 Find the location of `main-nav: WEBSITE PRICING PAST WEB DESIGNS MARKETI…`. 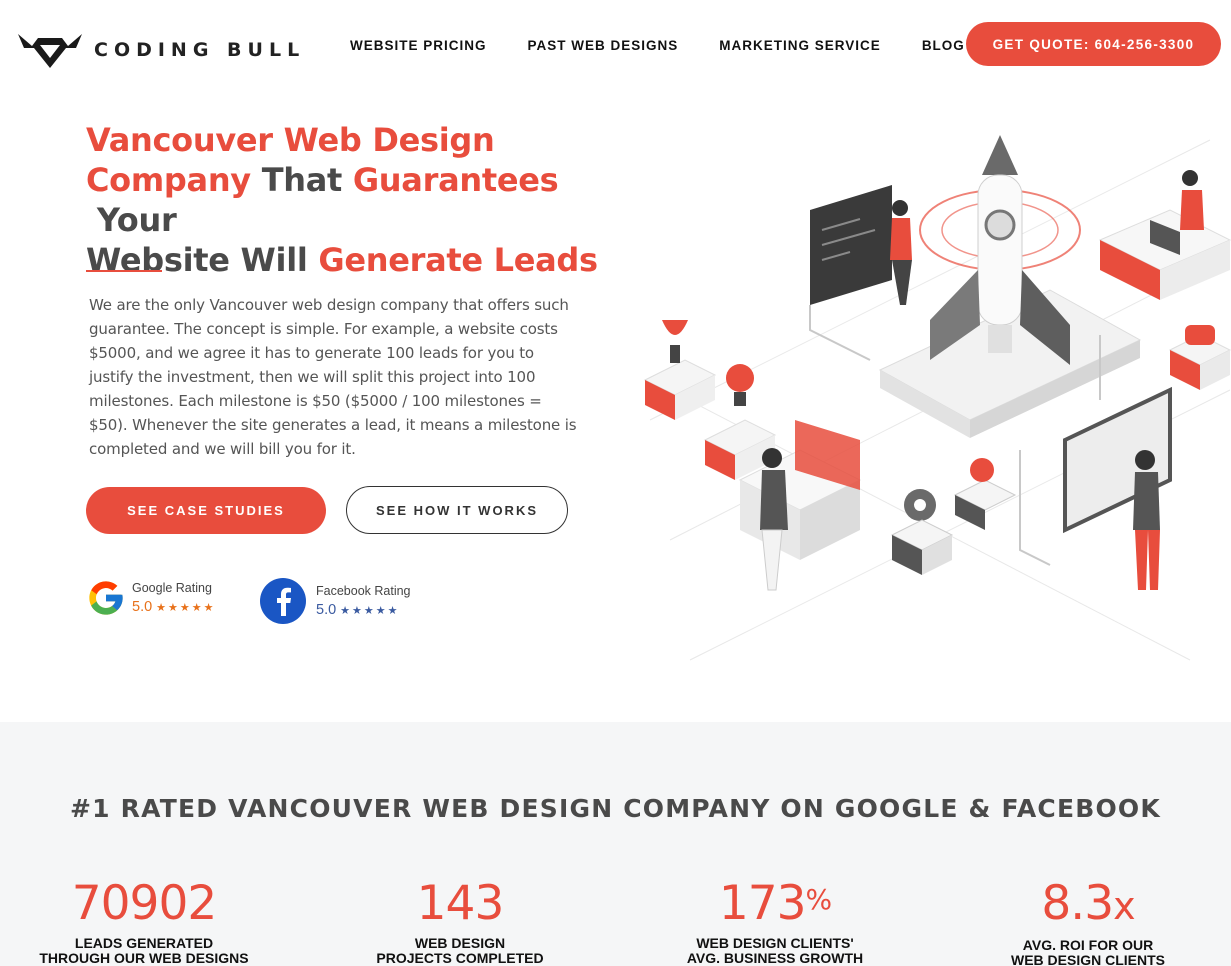

main-nav: WEBSITE PRICING PAST WEB DESIGNS MARKETI… is located at coordinates (657, 45).